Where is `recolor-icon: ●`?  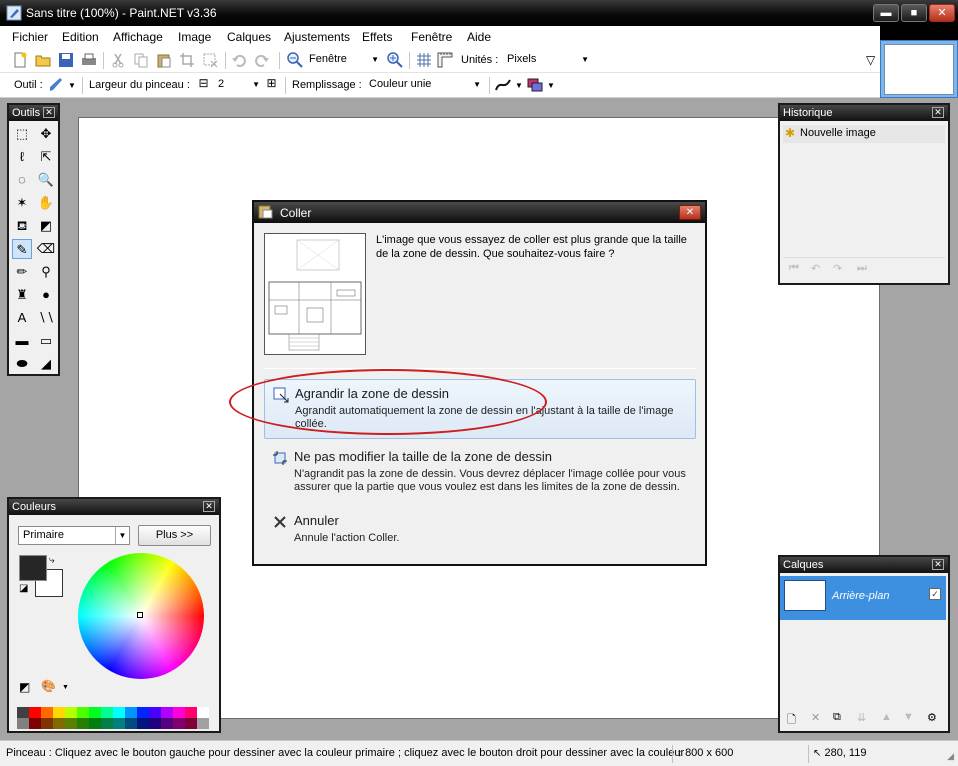 recolor-icon: ● is located at coordinates (46, 295).